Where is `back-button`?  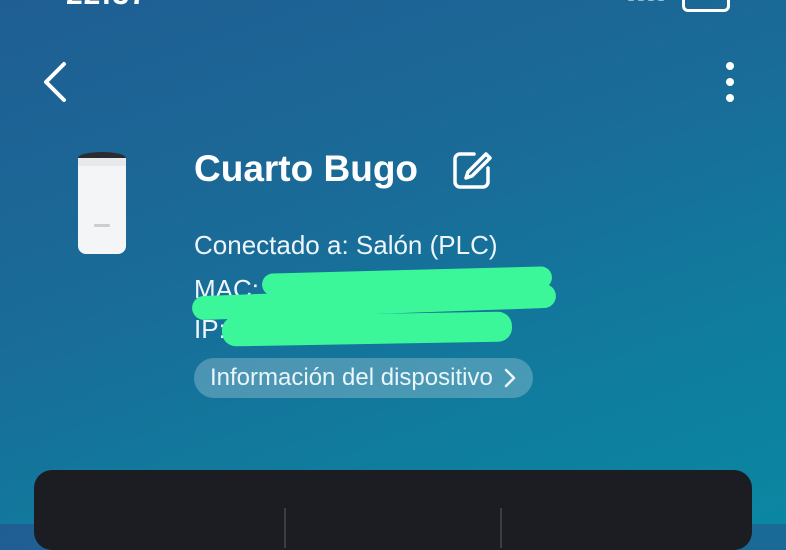 back-button is located at coordinates (56, 82).